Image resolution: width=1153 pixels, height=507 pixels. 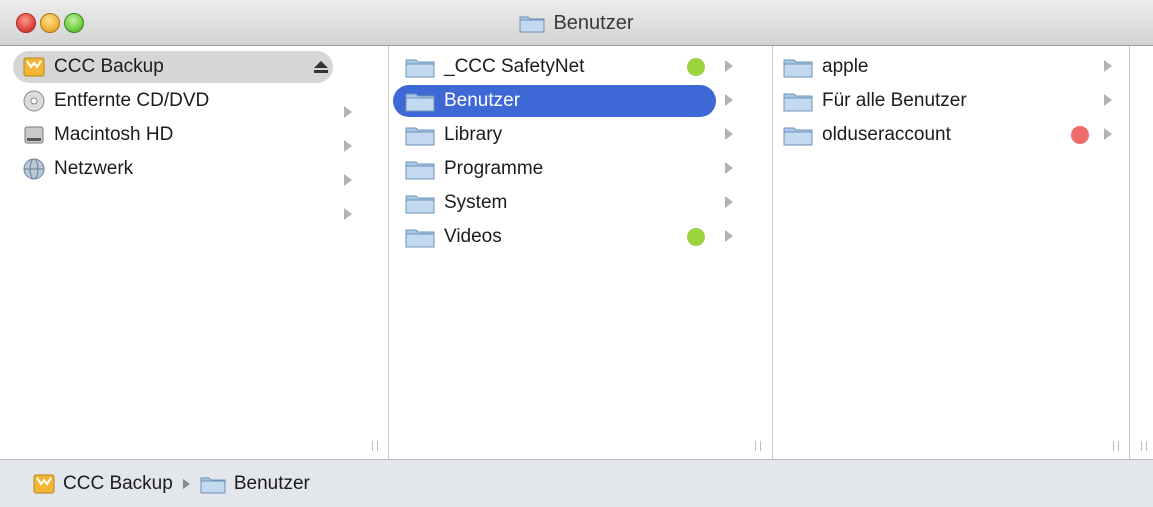 I want to click on path-bar: CCC Backup Benutzer, so click(x=576, y=483).